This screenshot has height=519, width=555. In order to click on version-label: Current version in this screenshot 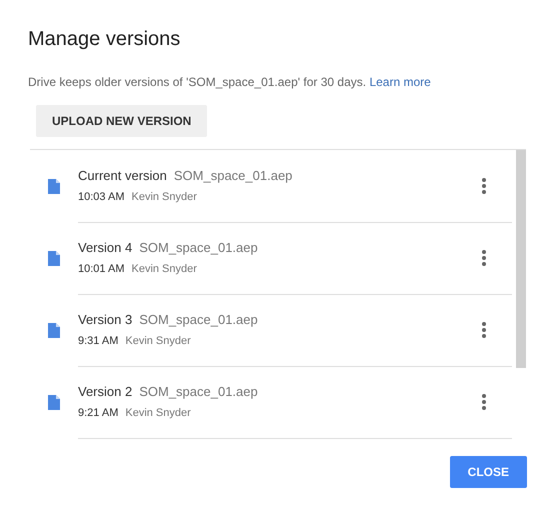, I will do `click(122, 175)`.